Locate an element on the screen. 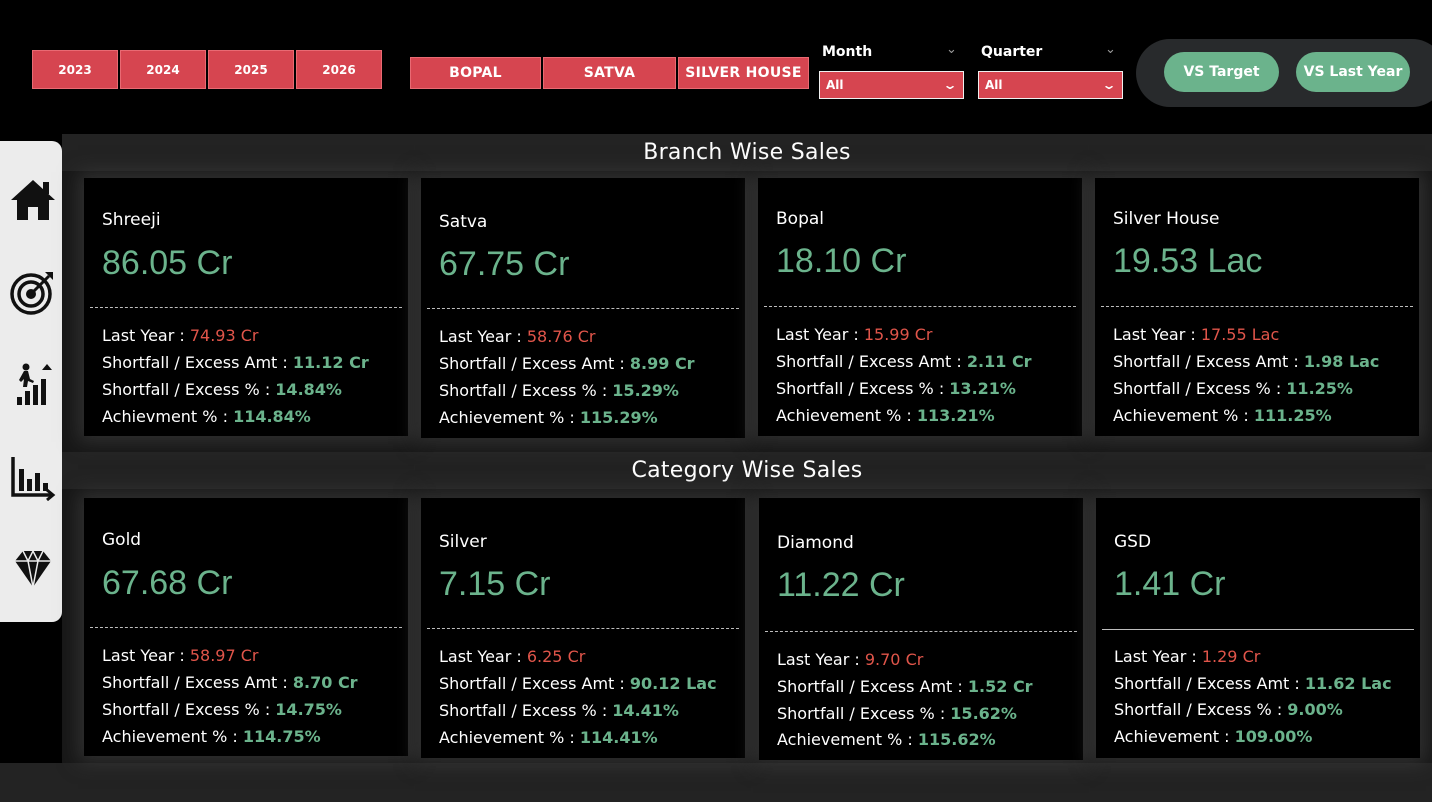 The height and width of the screenshot is (802, 1432). shortfall-pct-metric: Shortfall / Excess % : 14.75% is located at coordinates (222, 709).